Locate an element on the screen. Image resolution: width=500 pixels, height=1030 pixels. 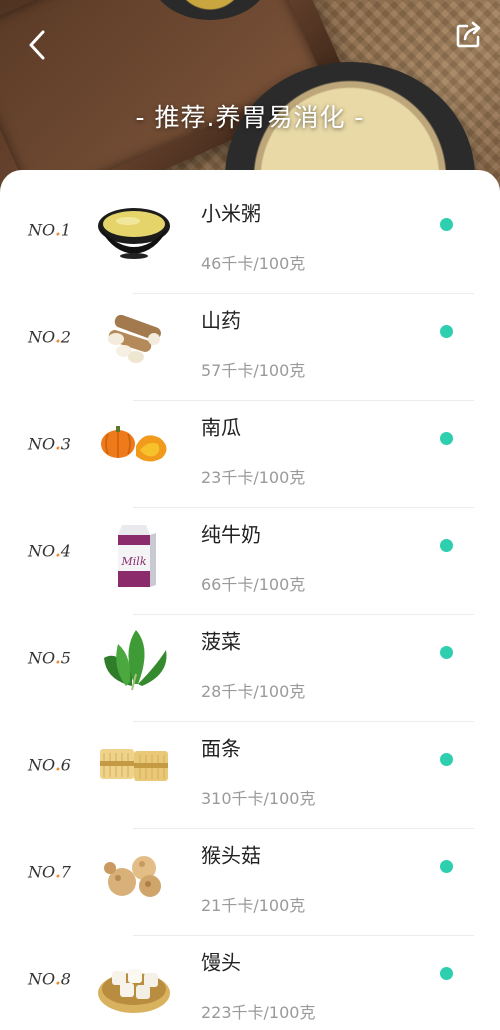
milk-carton-image: Milk is located at coordinates (137, 556).